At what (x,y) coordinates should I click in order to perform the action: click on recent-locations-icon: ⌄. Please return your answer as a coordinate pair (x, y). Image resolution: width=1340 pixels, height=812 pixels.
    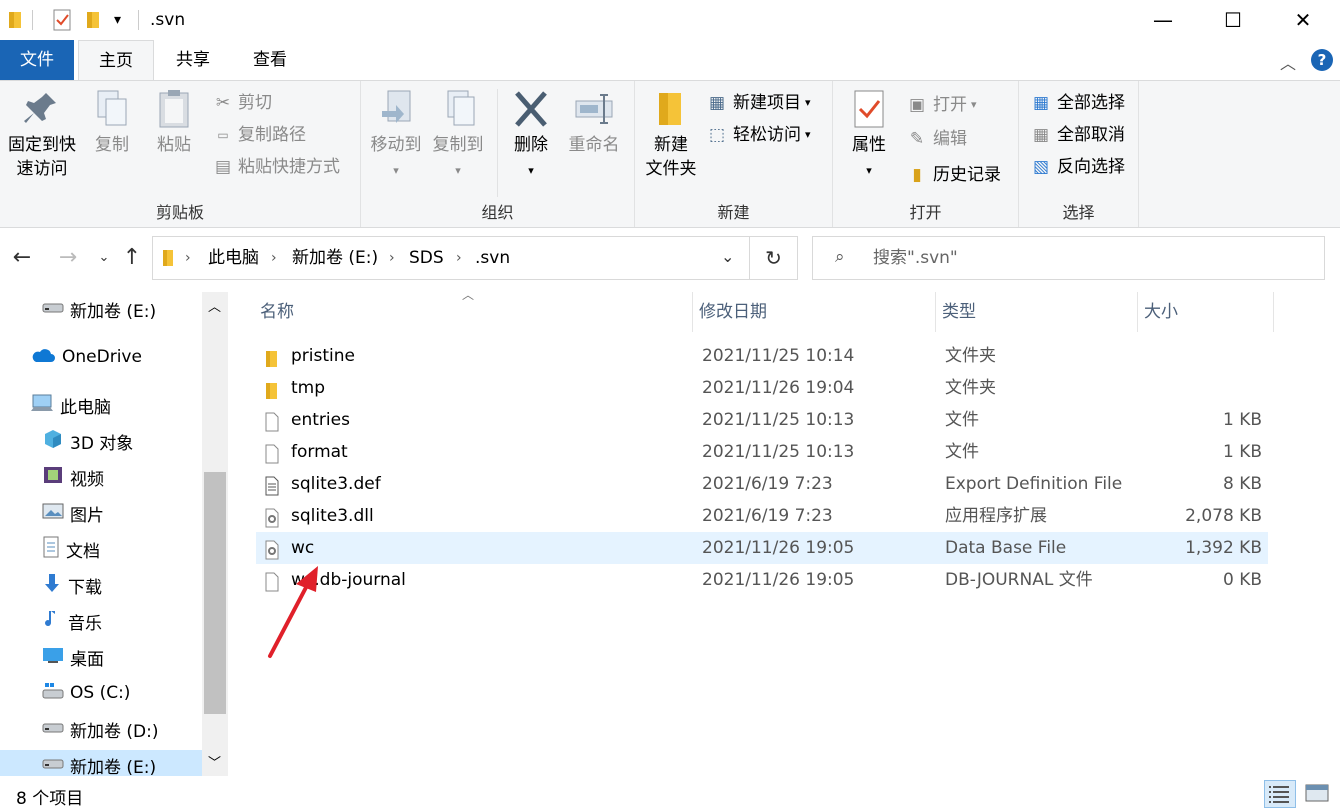
    Looking at the image, I should click on (104, 258).